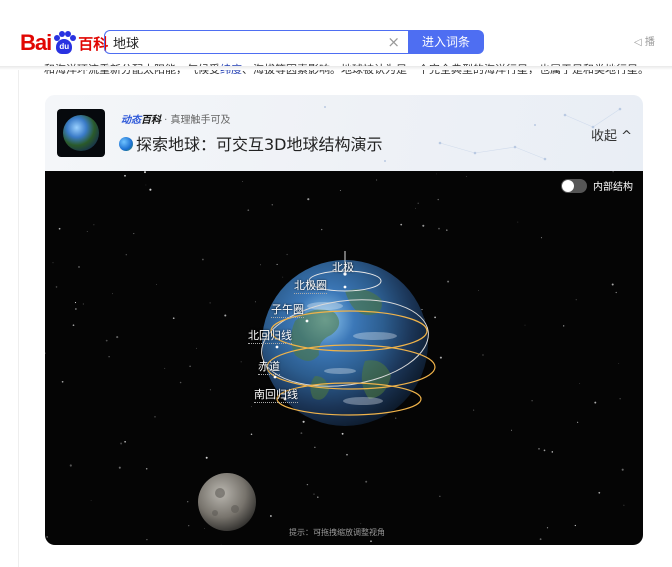  What do you see at coordinates (393, 42) in the screenshot?
I see `clear-icon: ×` at bounding box center [393, 42].